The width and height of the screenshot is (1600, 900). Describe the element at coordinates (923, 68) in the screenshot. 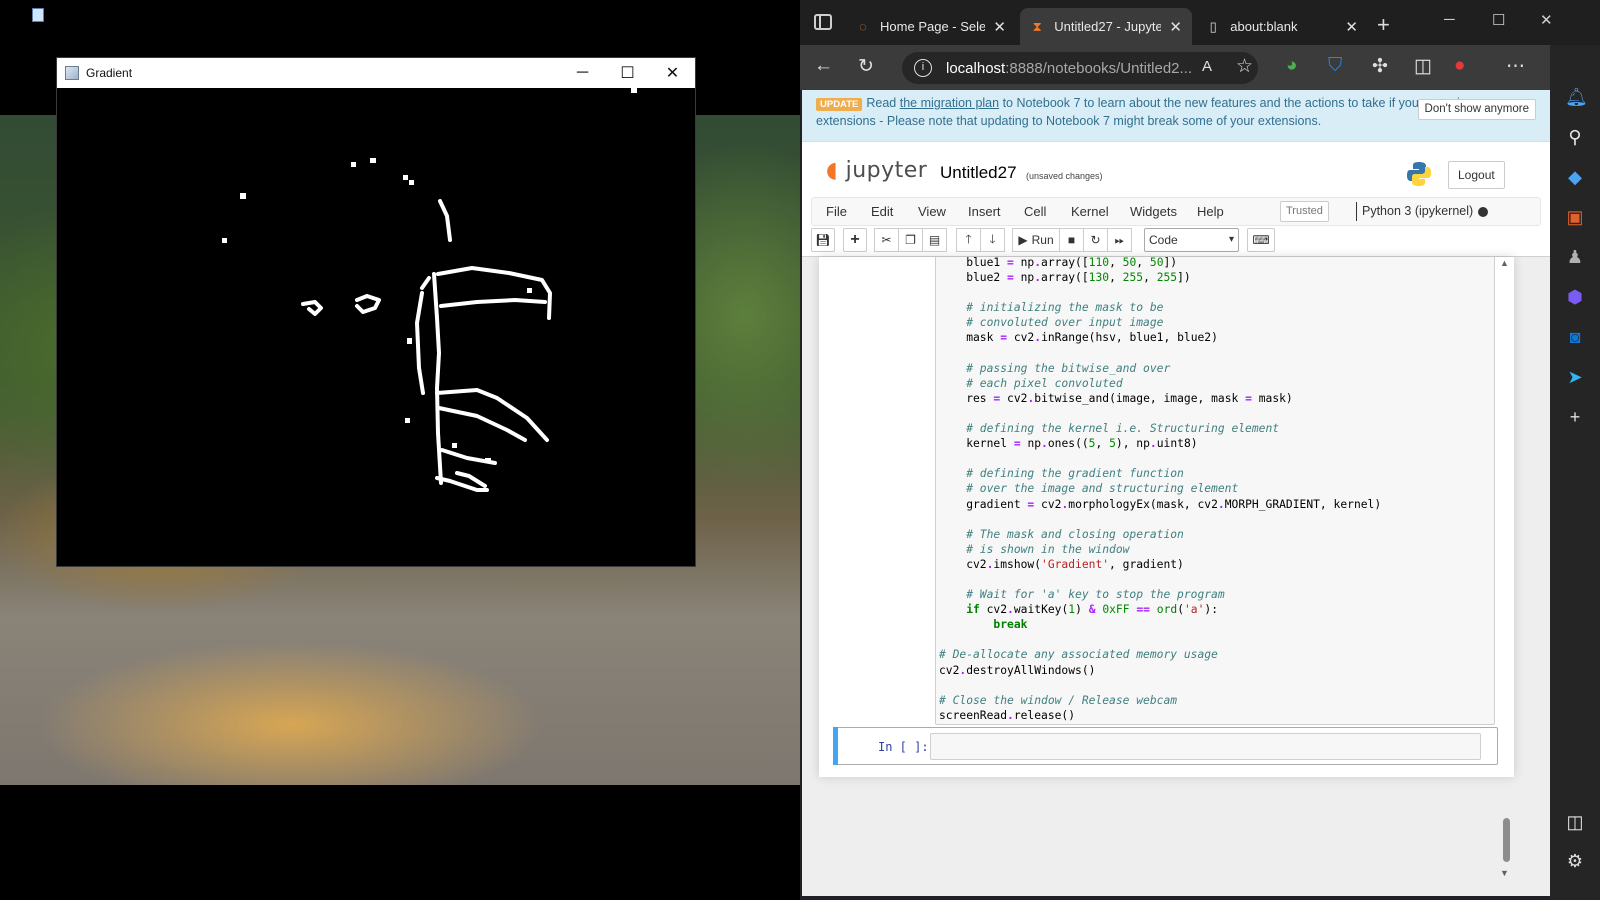

I see `info-icon: i` at that location.